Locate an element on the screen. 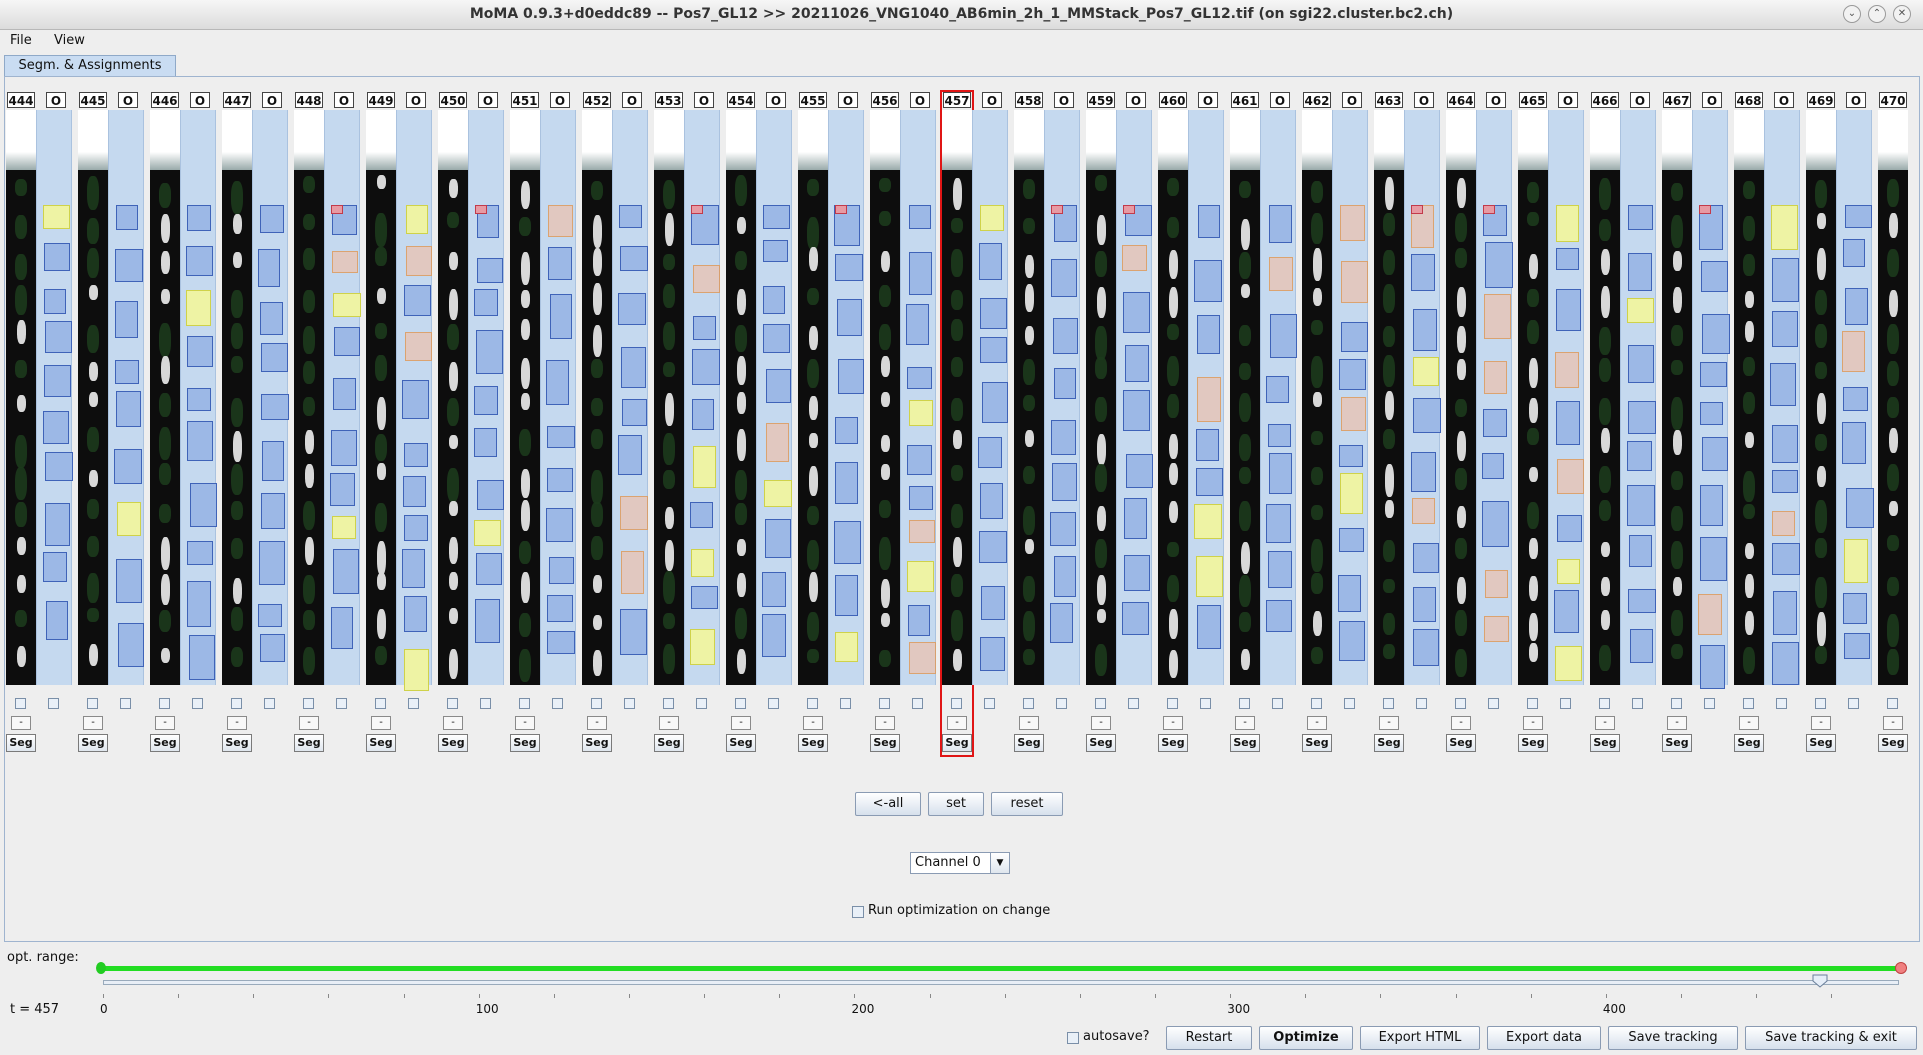 The height and width of the screenshot is (1055, 1923). close-button: ✕ is located at coordinates (1902, 14).